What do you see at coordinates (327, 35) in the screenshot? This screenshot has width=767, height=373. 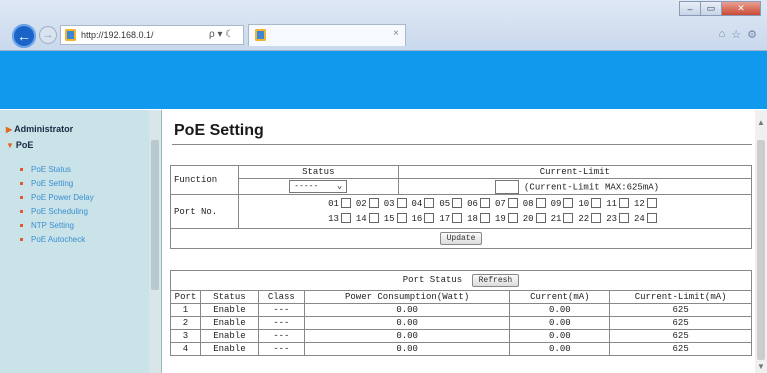 I see `browser-tab: ×` at bounding box center [327, 35].